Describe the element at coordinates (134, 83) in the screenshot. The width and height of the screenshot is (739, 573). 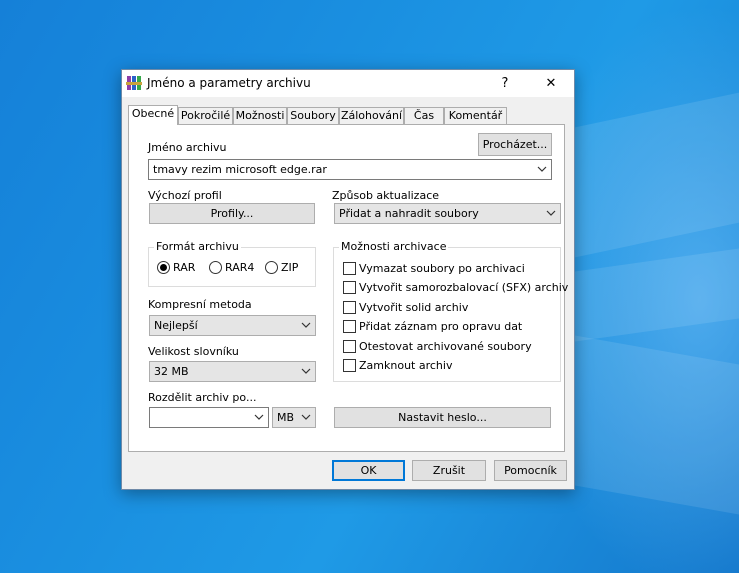
I see `winrar-app-icon` at that location.